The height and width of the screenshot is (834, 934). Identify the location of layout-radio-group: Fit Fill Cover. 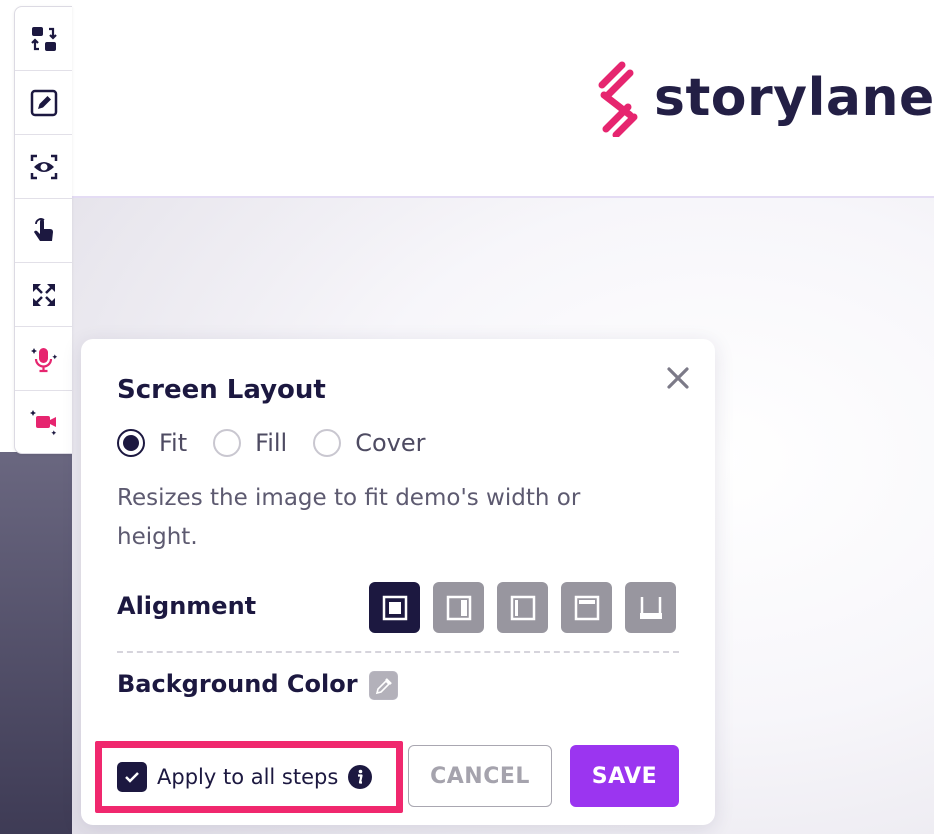
(284, 443).